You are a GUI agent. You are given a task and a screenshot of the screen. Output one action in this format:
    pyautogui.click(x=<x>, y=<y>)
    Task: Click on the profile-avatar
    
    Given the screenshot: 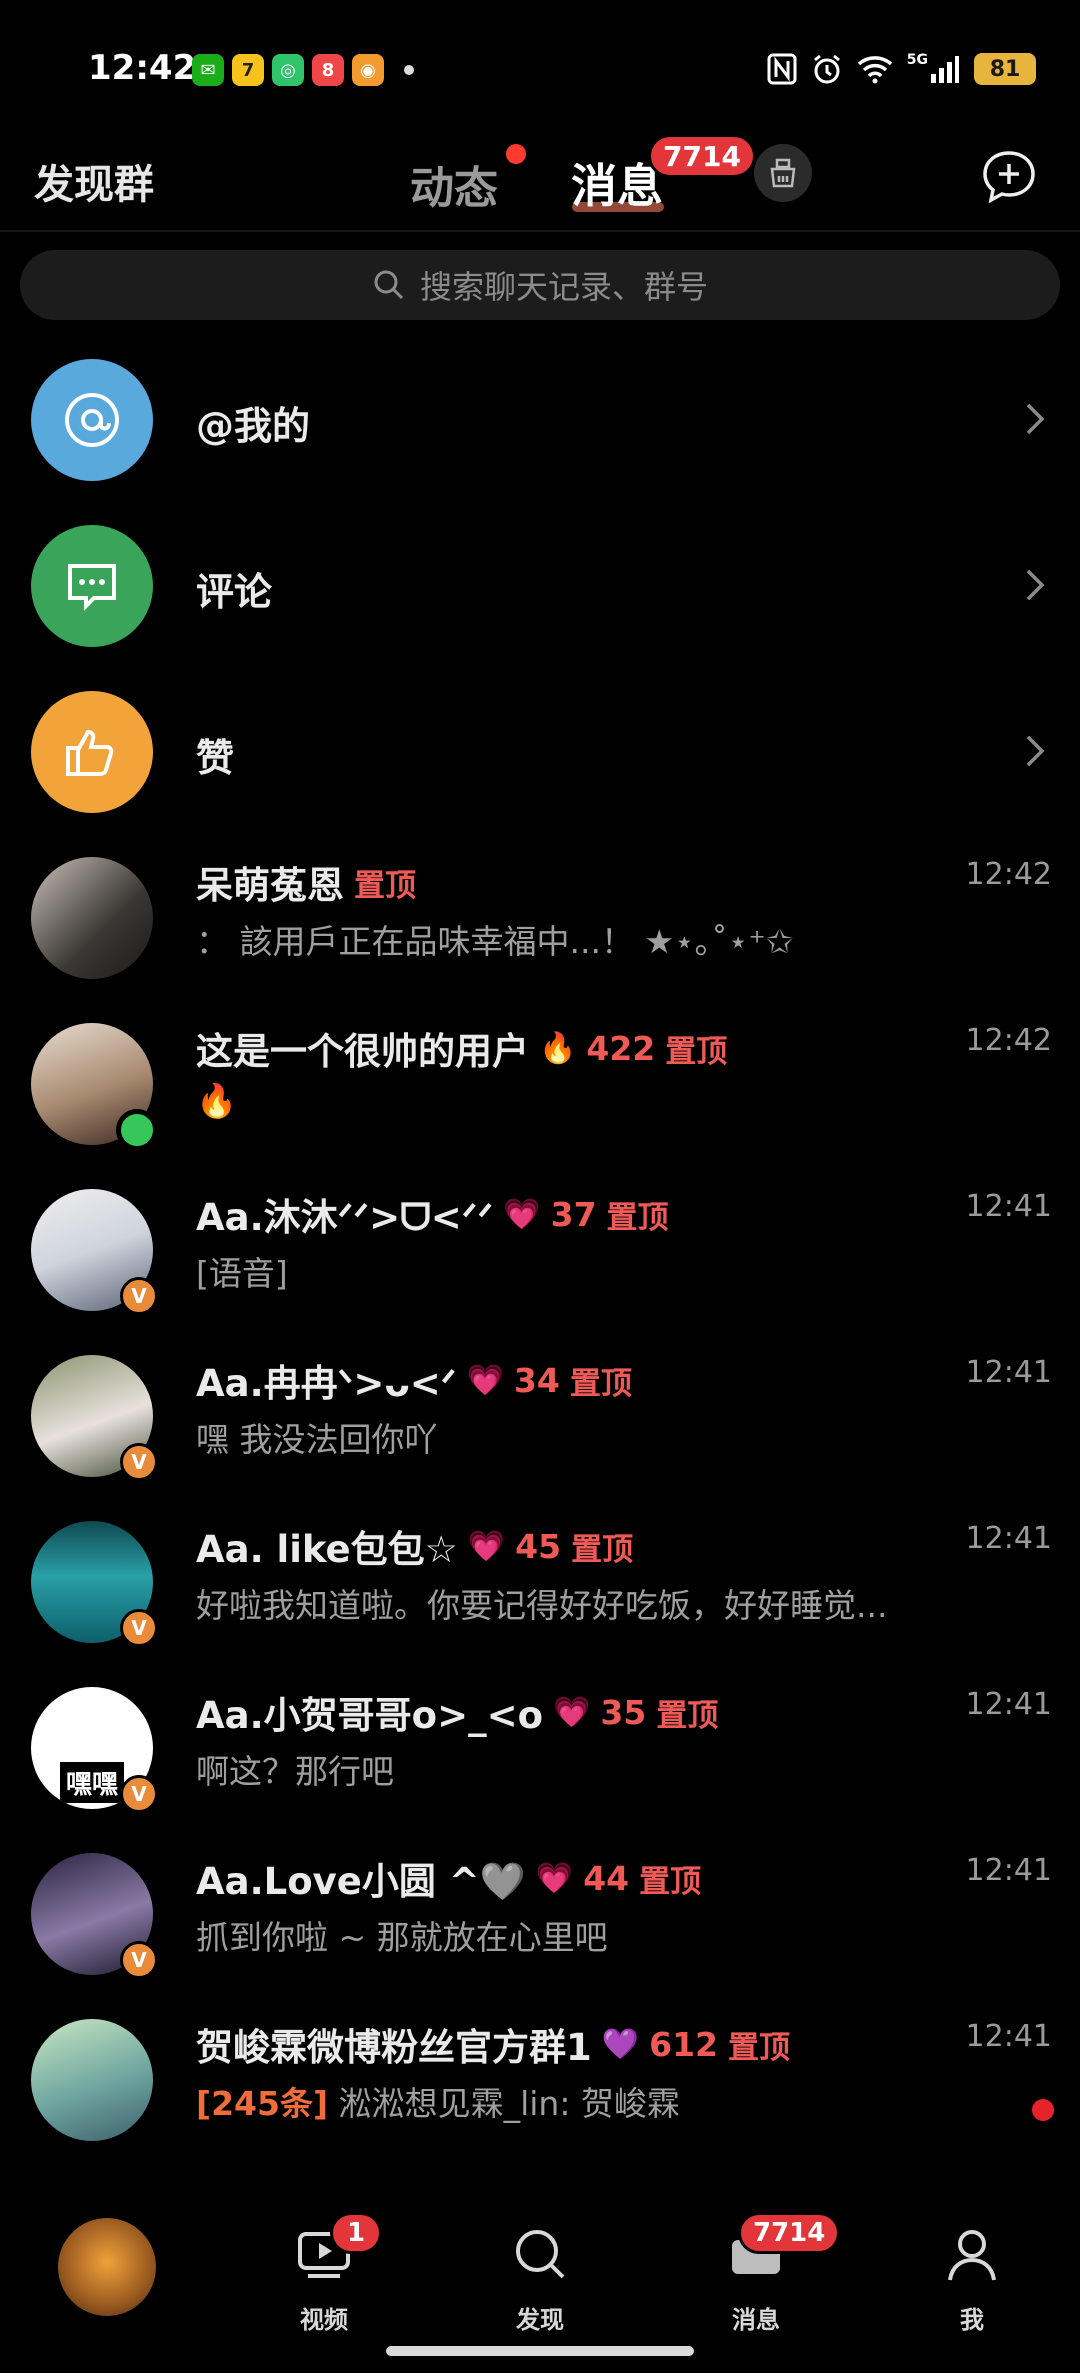 What is the action you would take?
    pyautogui.click(x=107, y=2267)
    